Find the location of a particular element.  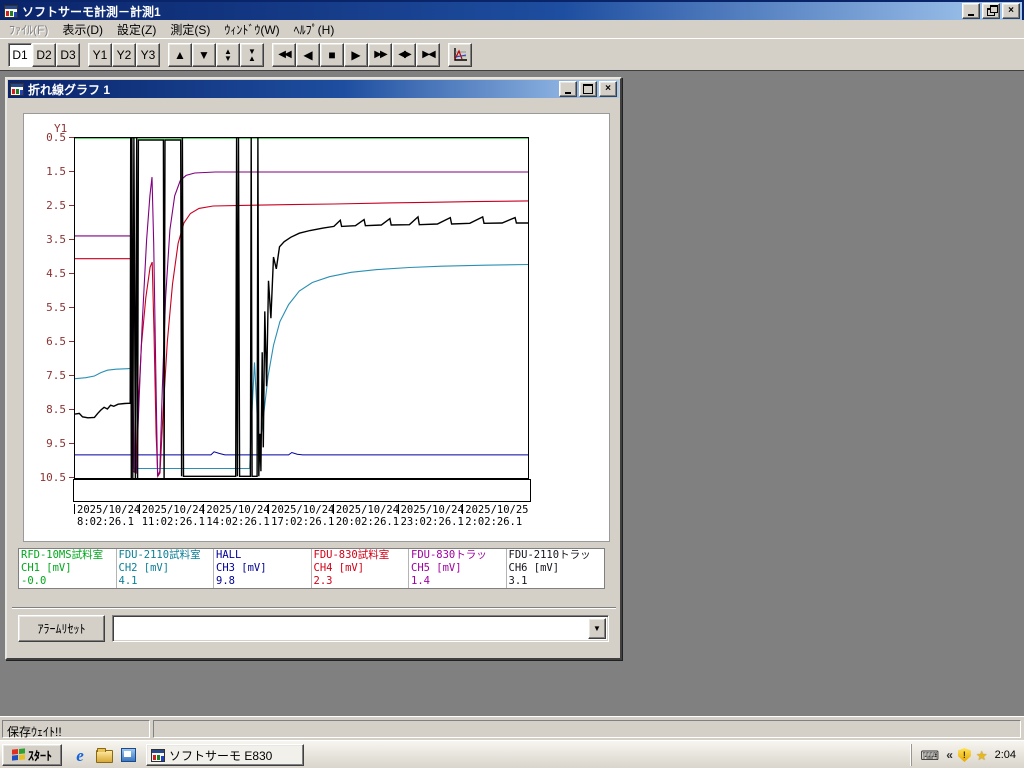

x-tick-time: 20:02:26.1 is located at coordinates (367, 522).